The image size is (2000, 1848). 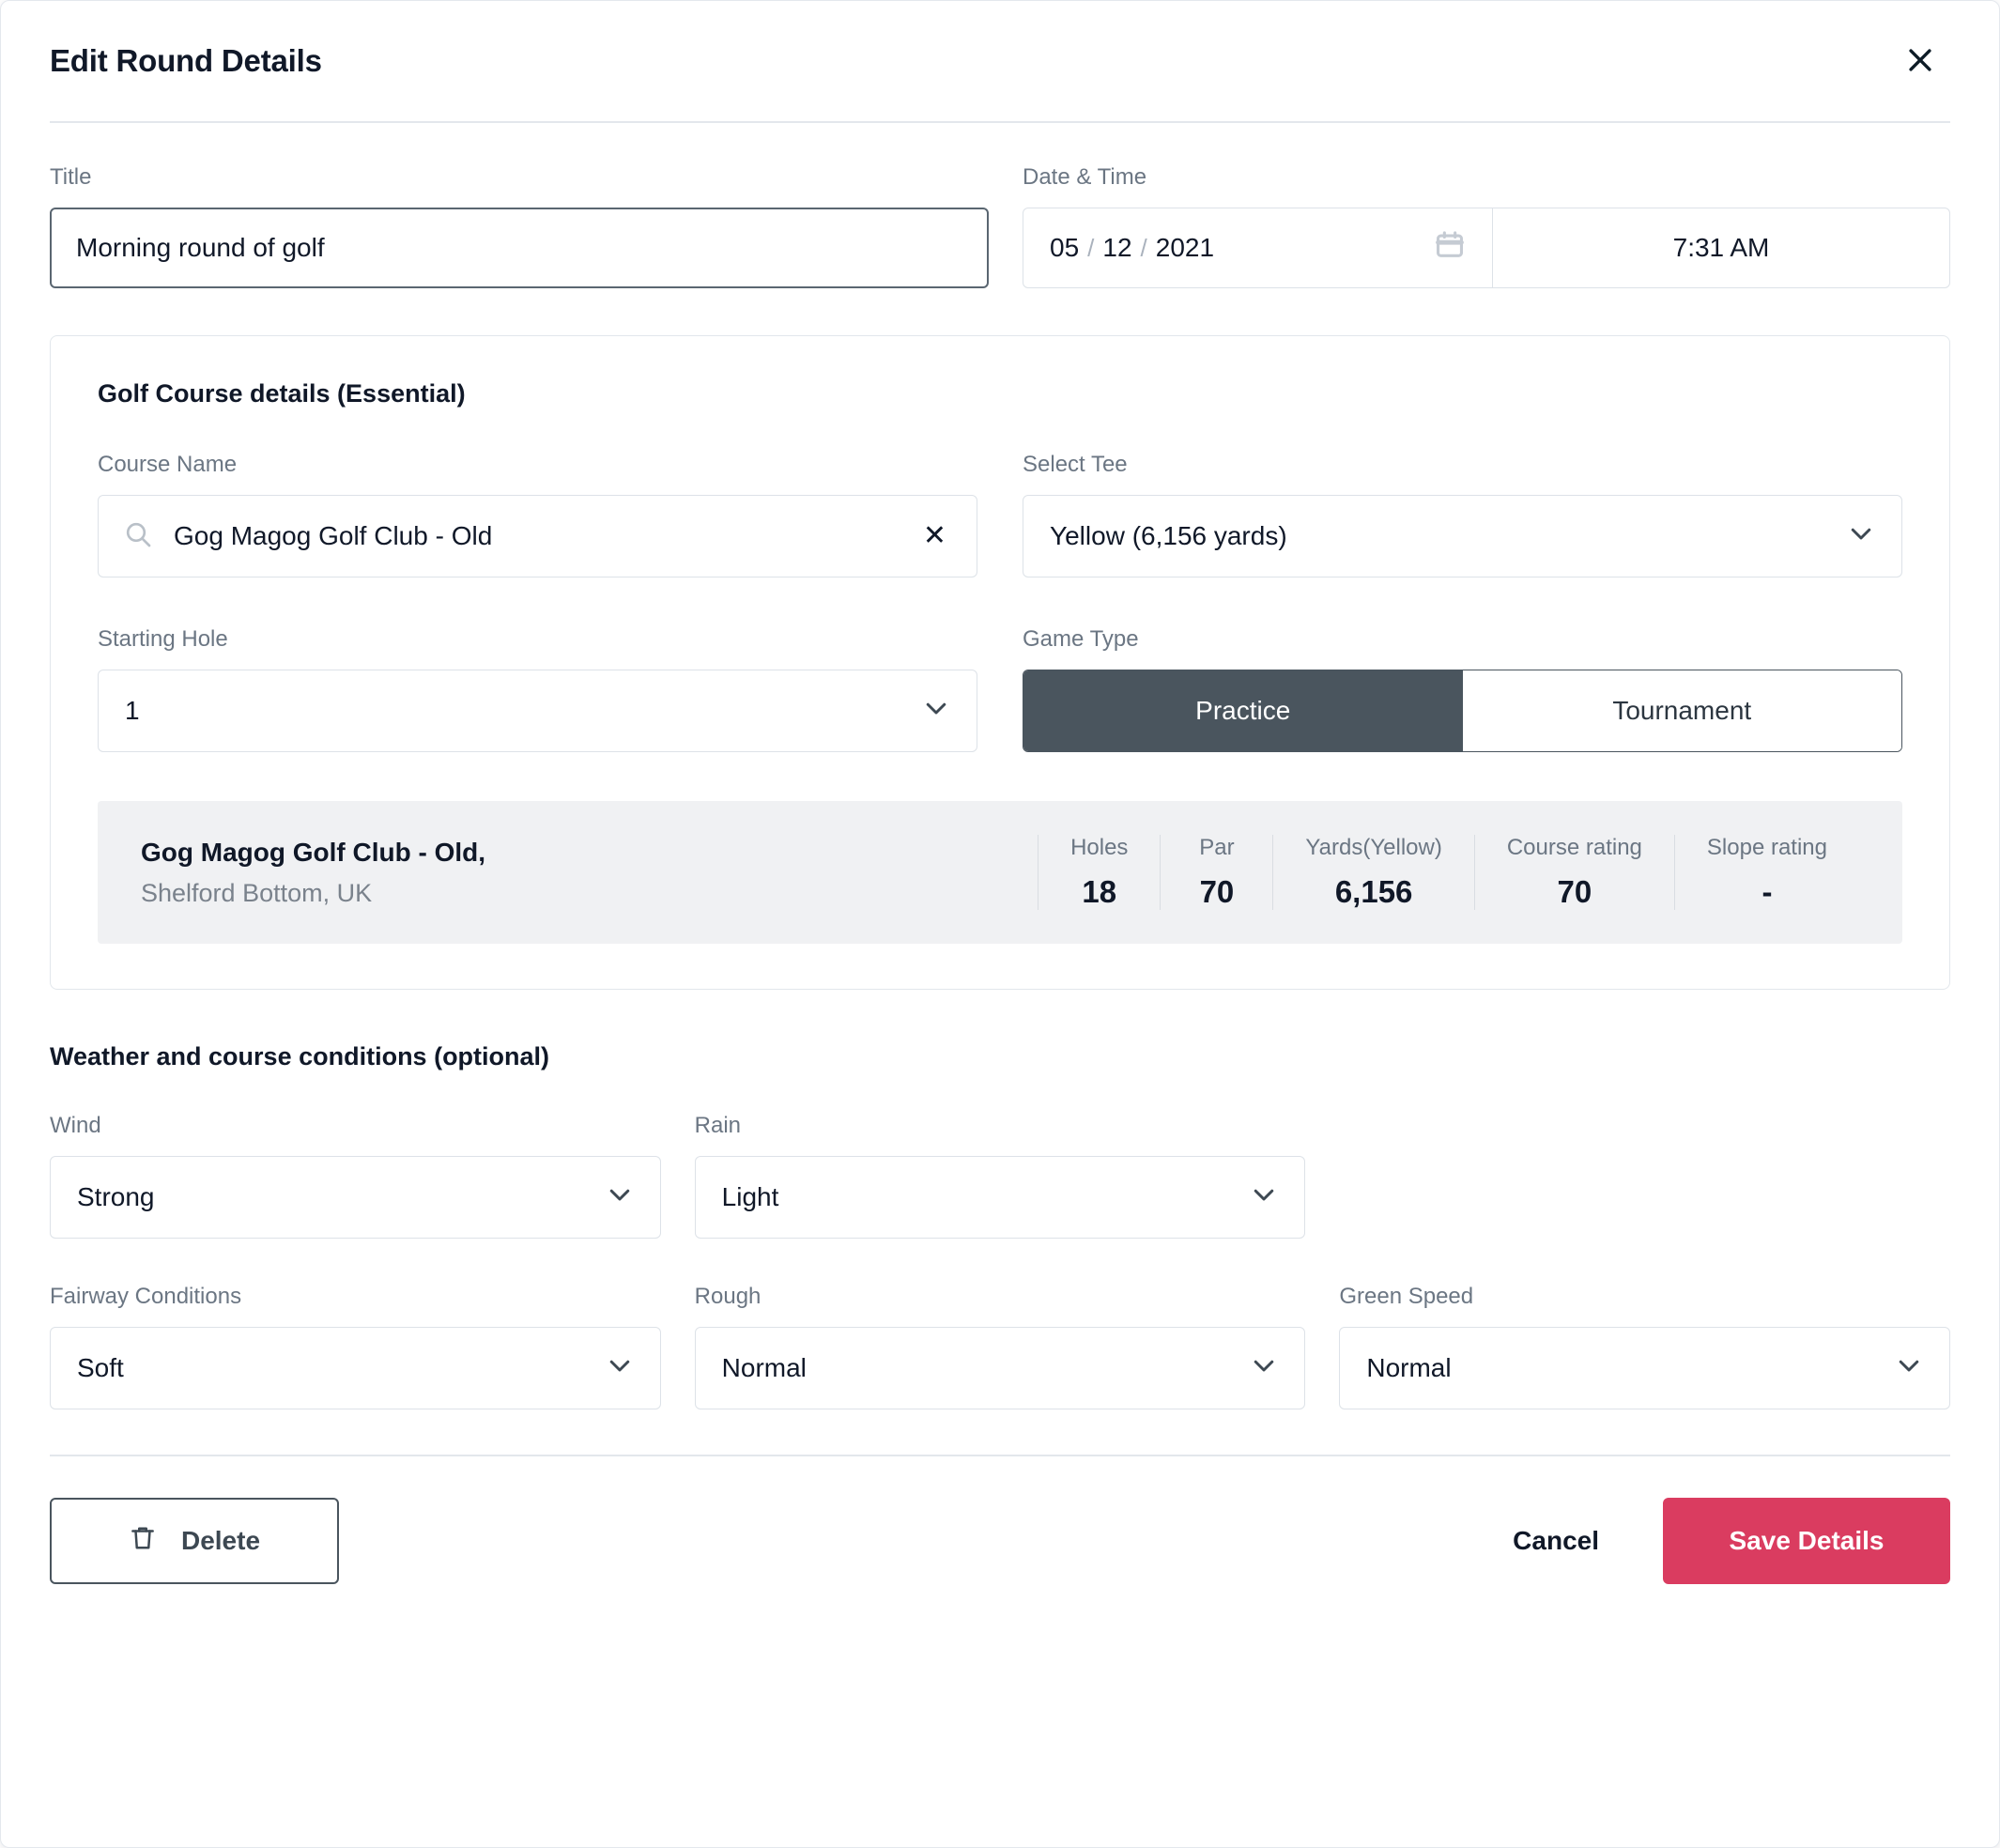 I want to click on date-segments: 05 / 12 / 2021, so click(x=1132, y=248).